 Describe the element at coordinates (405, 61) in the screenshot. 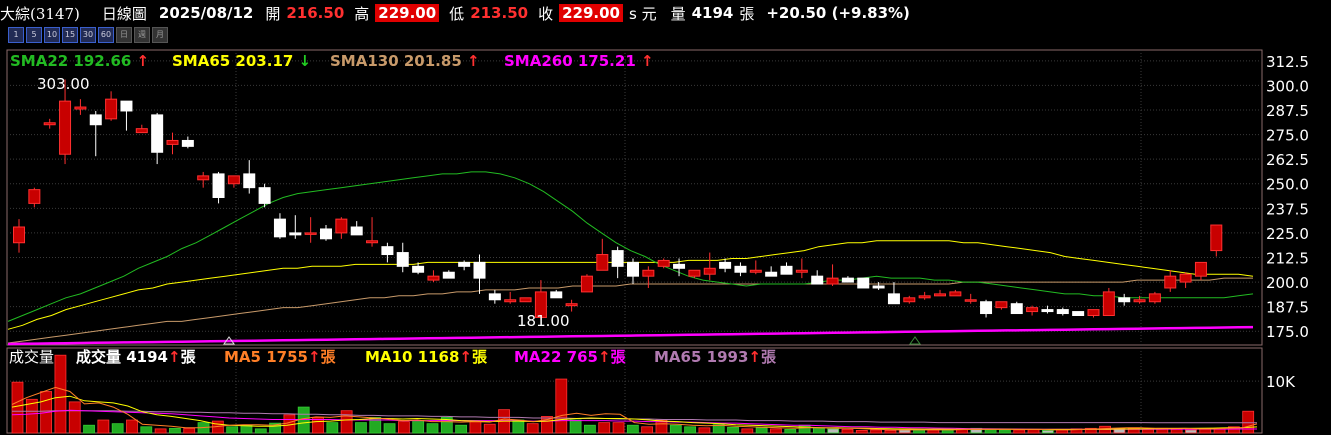

I see `sma-legend-item: SMA130 201.85 ↑` at that location.